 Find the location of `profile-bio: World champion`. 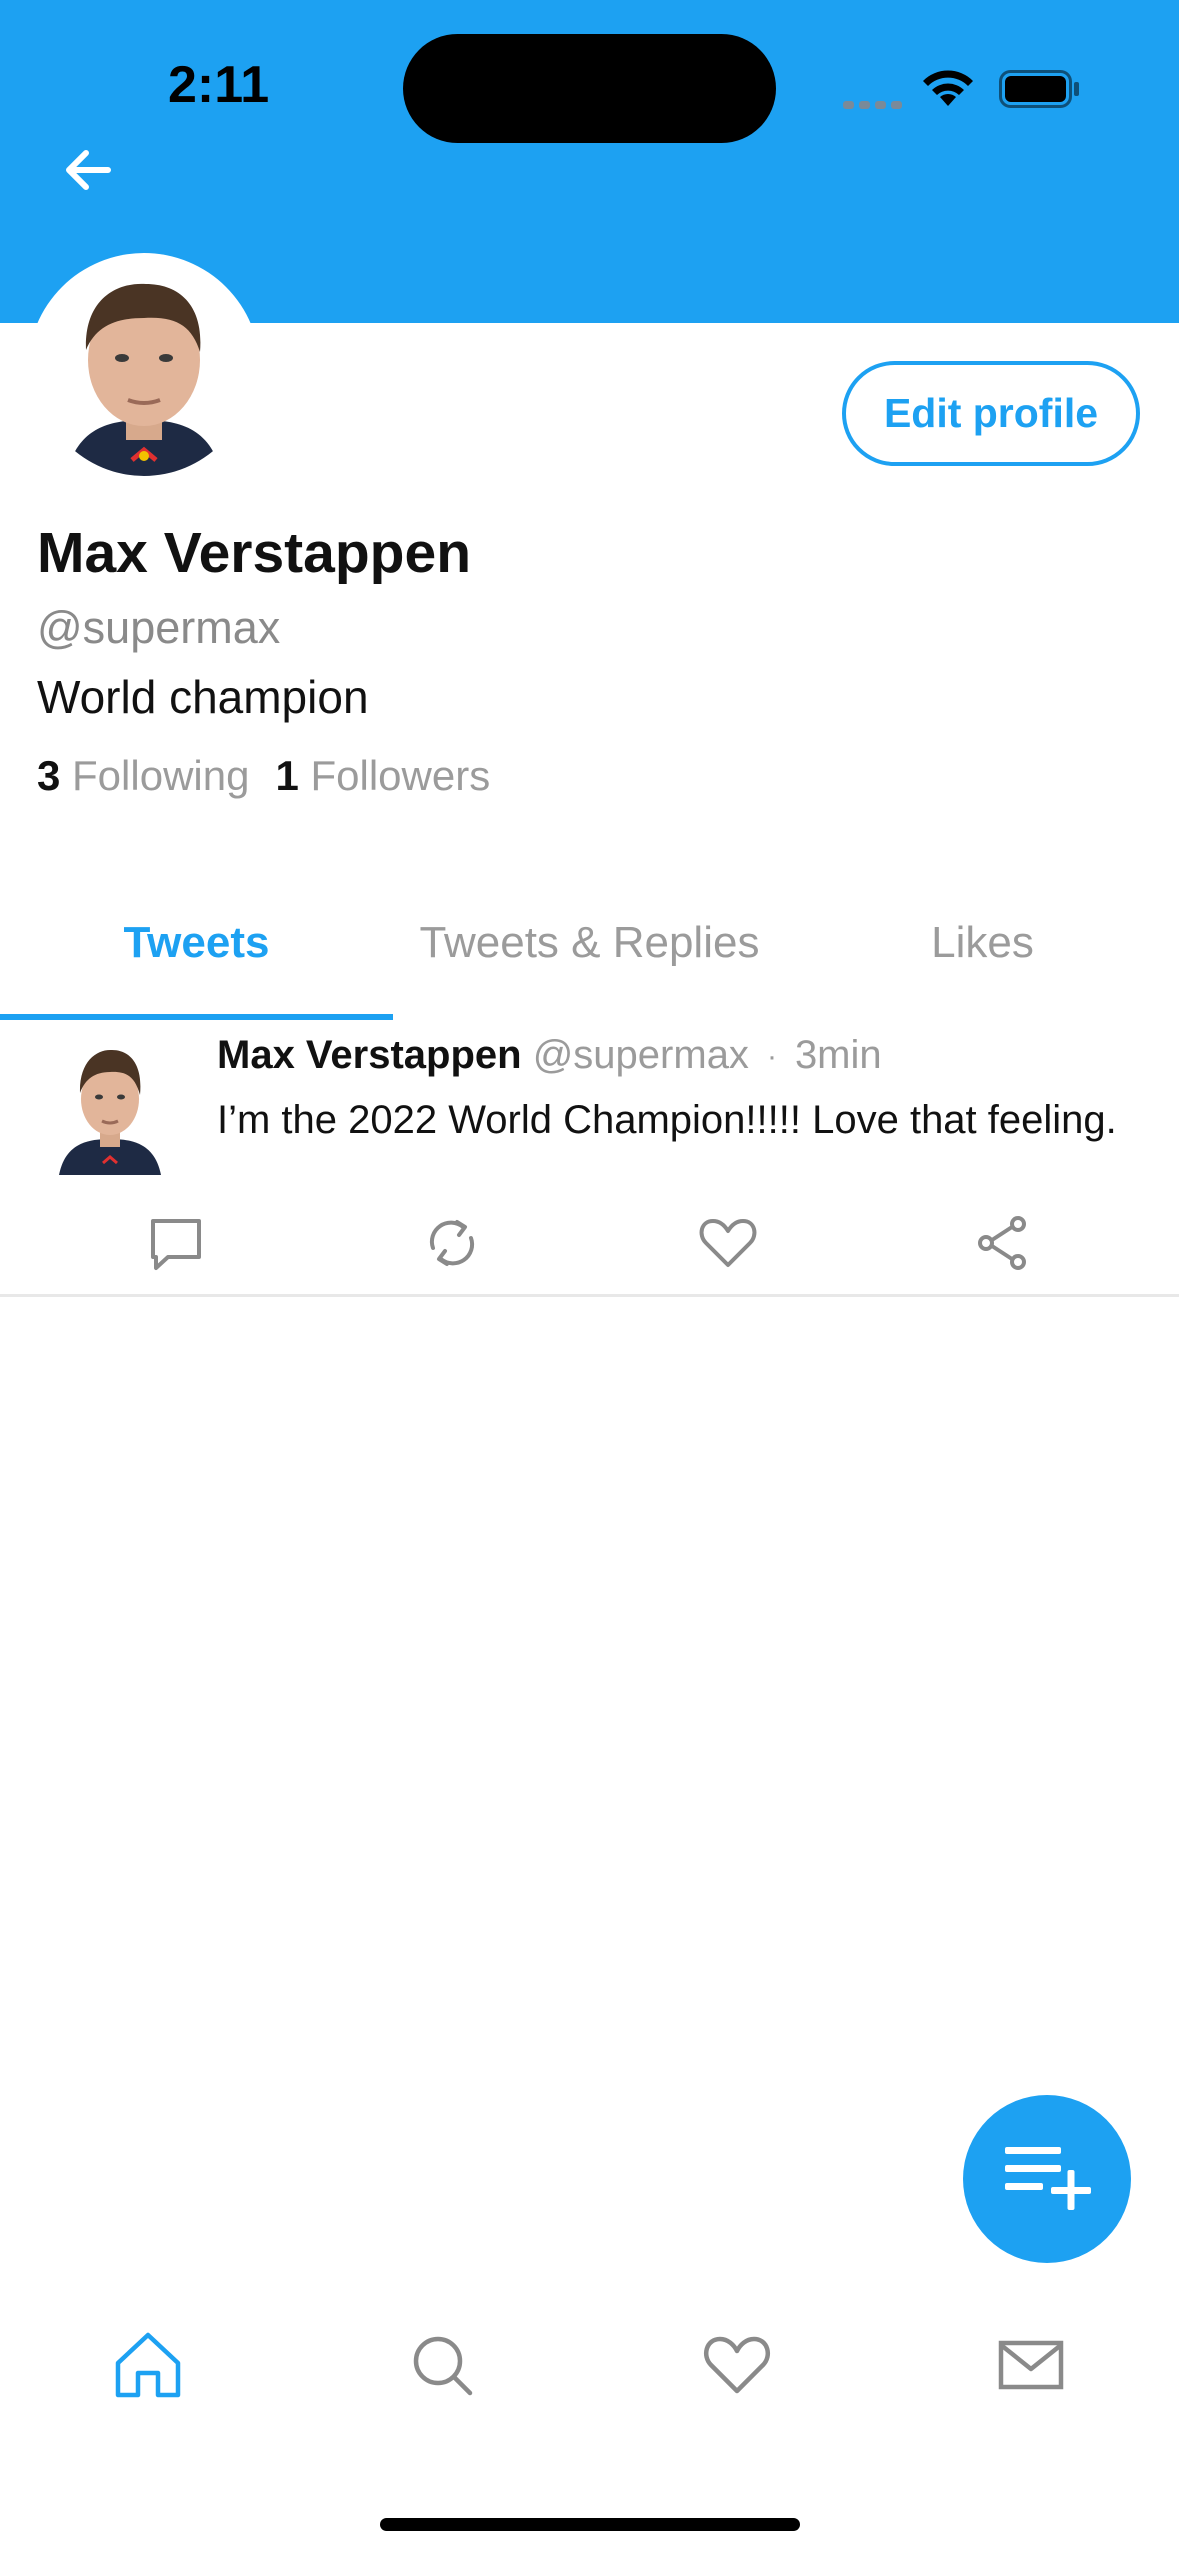

profile-bio: World champion is located at coordinates (203, 697).